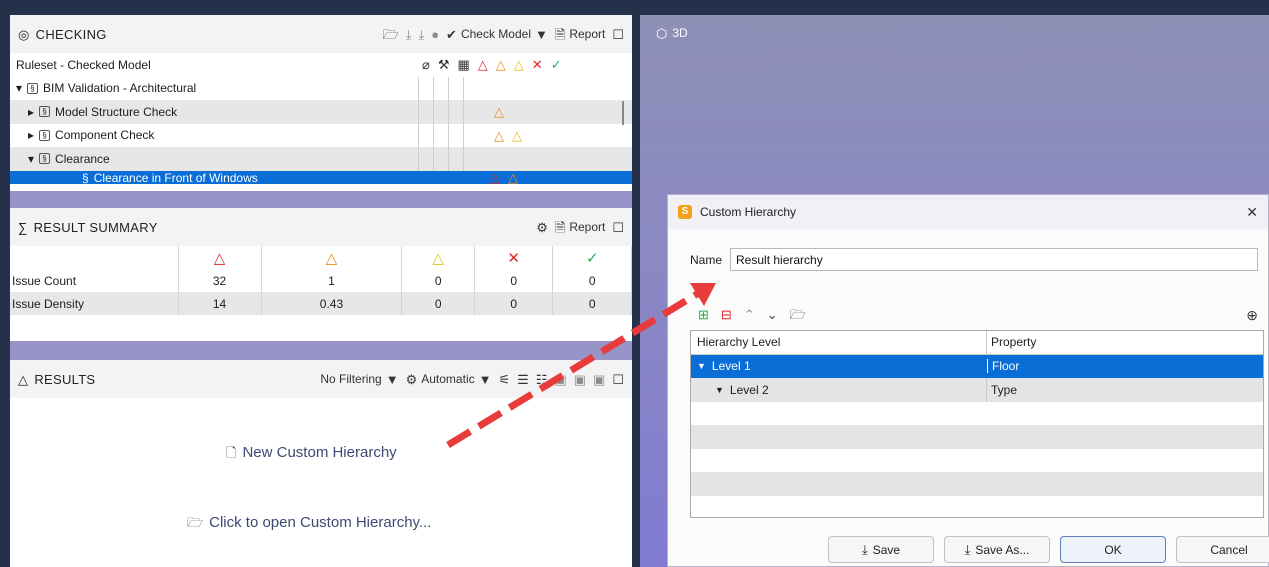 Image resolution: width=1269 pixels, height=567 pixels. I want to click on warning-triangle-icon: △, so click(23, 379).